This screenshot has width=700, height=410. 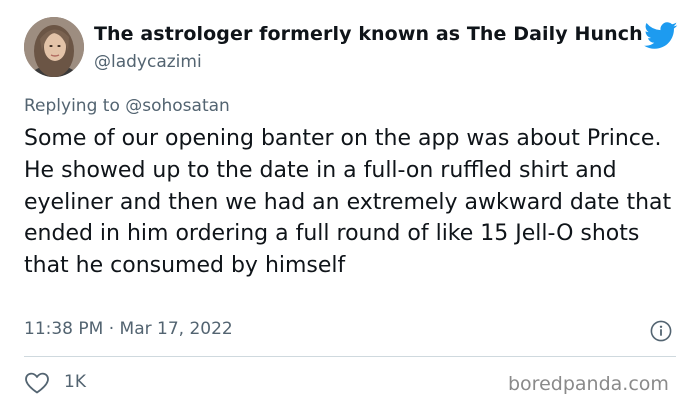 I want to click on user-handle: @ladycazimi, so click(x=148, y=62).